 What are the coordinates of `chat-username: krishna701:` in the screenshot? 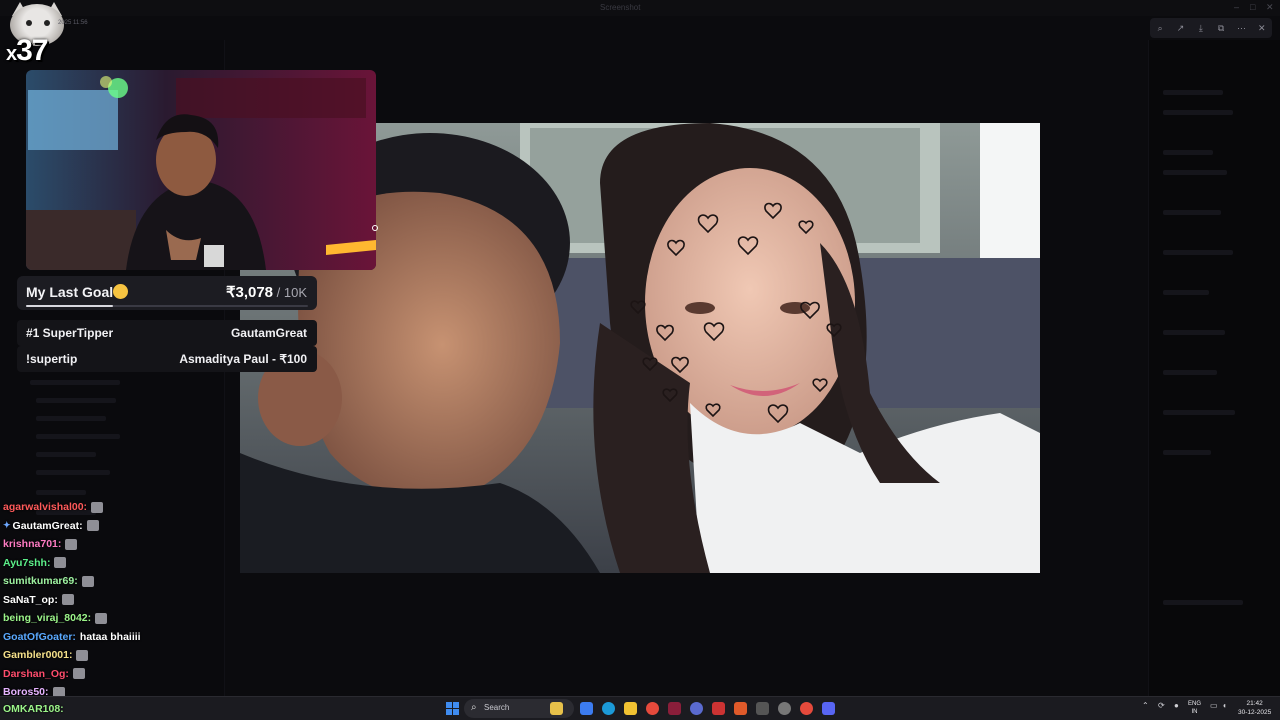 It's located at (32, 544).